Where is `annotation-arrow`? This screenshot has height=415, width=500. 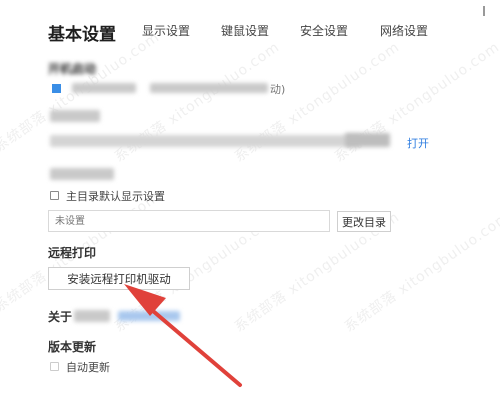 annotation-arrow is located at coordinates (183, 335).